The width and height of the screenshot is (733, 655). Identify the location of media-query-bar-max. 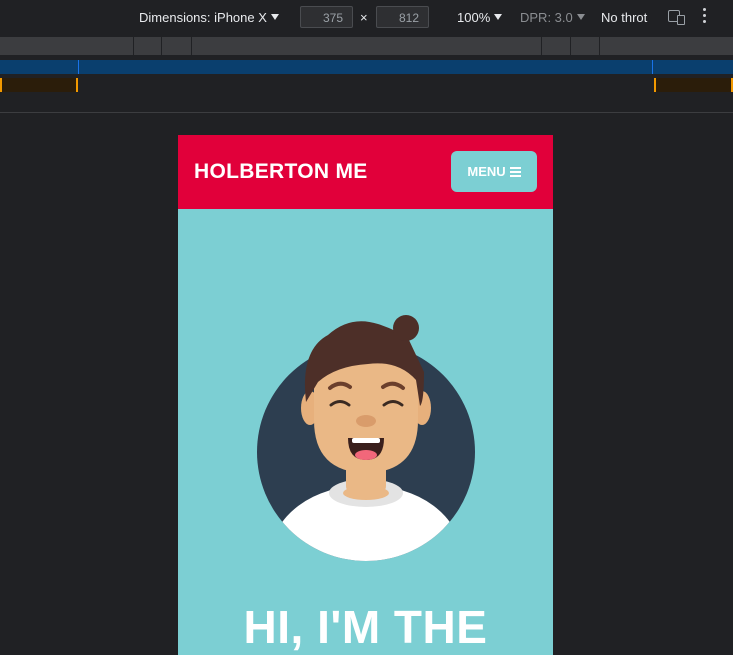
(366, 46).